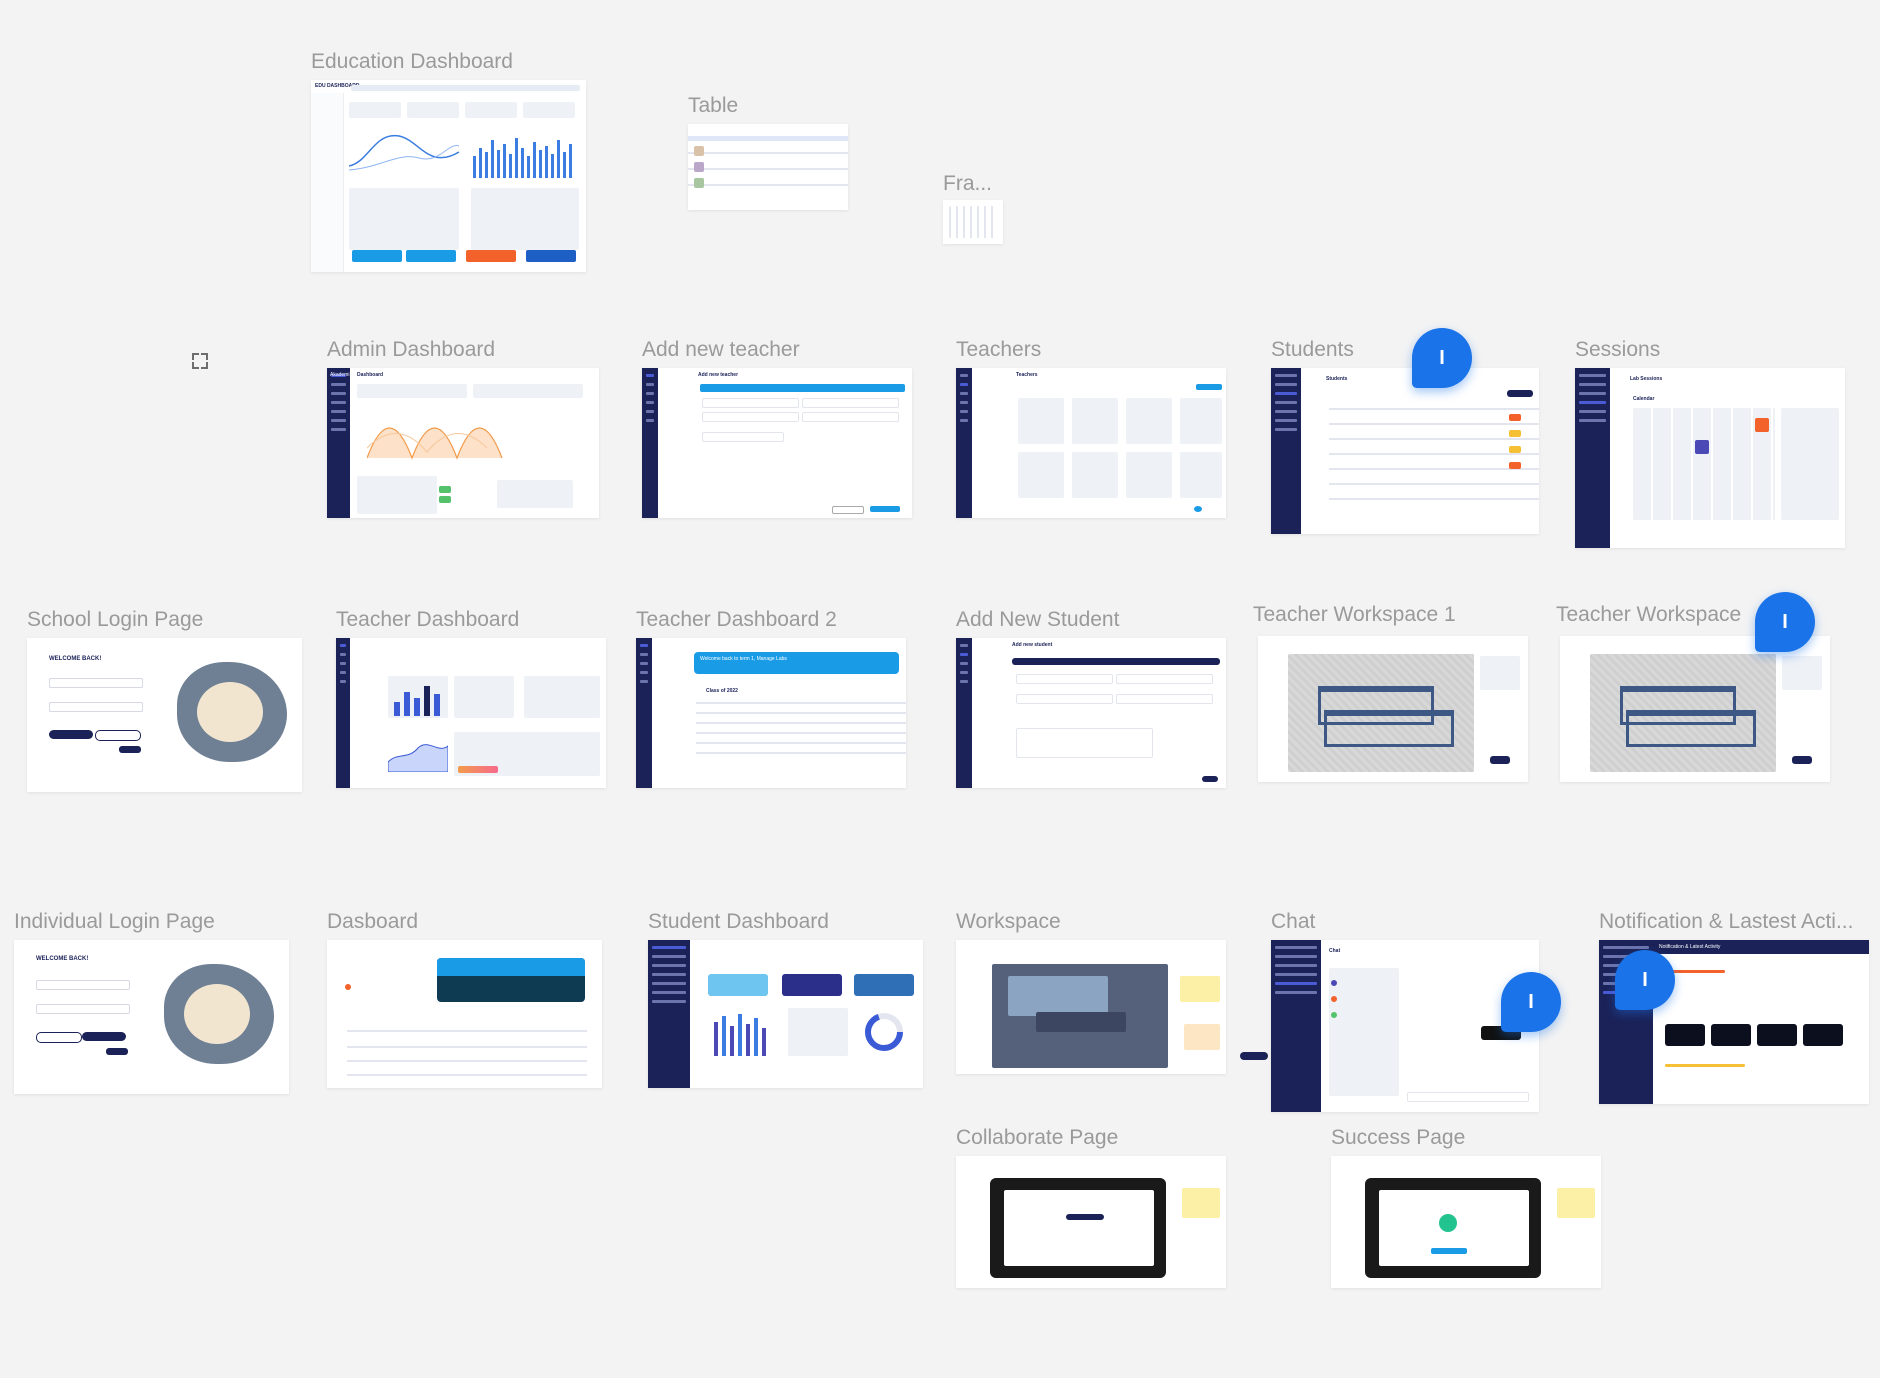  Describe the element at coordinates (1032, 645) in the screenshot. I see `header-text: Add new student` at that location.